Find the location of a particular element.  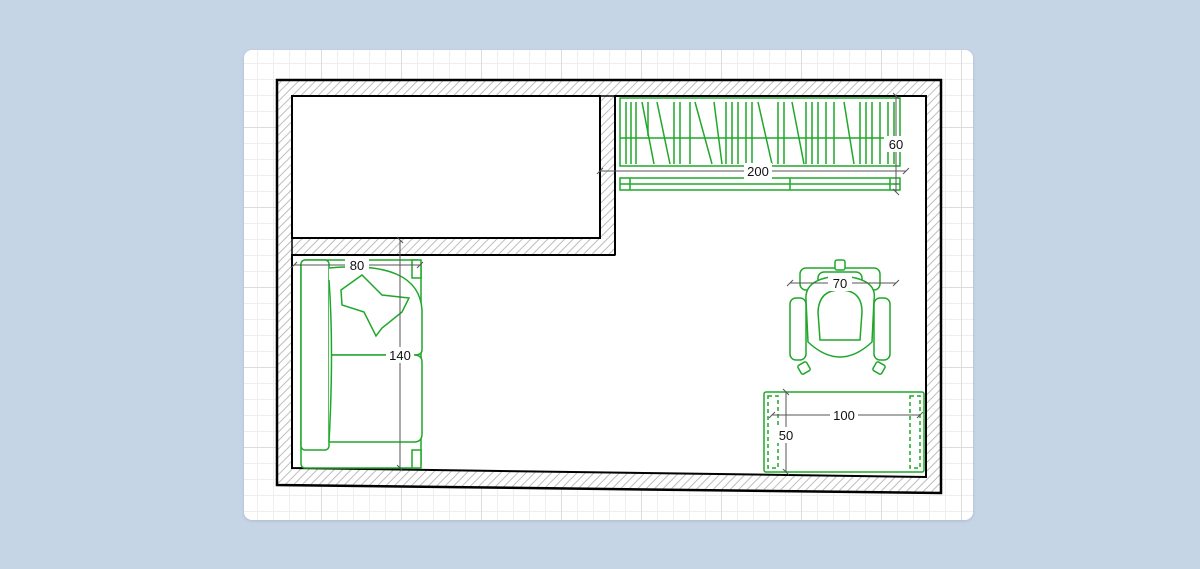

shelf-depth-label: 60 is located at coordinates (896, 144).